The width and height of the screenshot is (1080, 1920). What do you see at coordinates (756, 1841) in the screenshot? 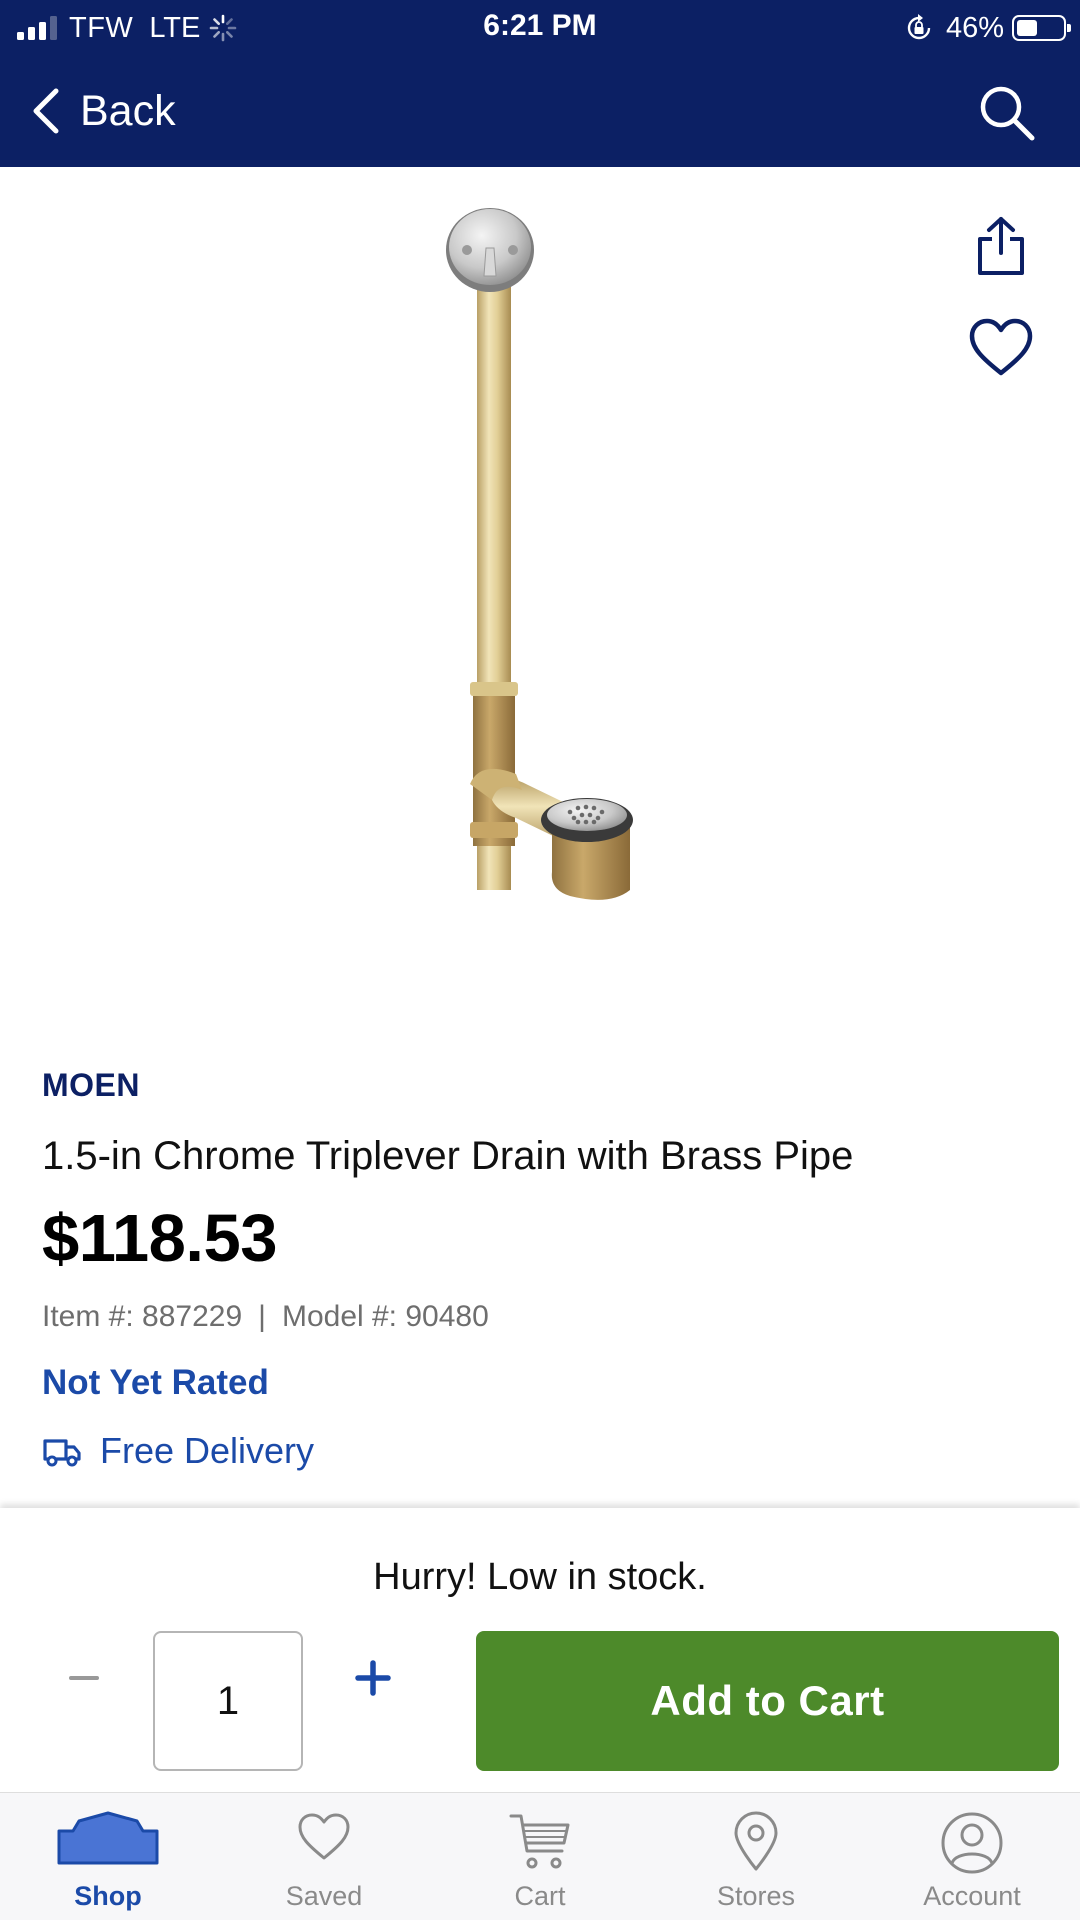
I see `location-pin-icon` at bounding box center [756, 1841].